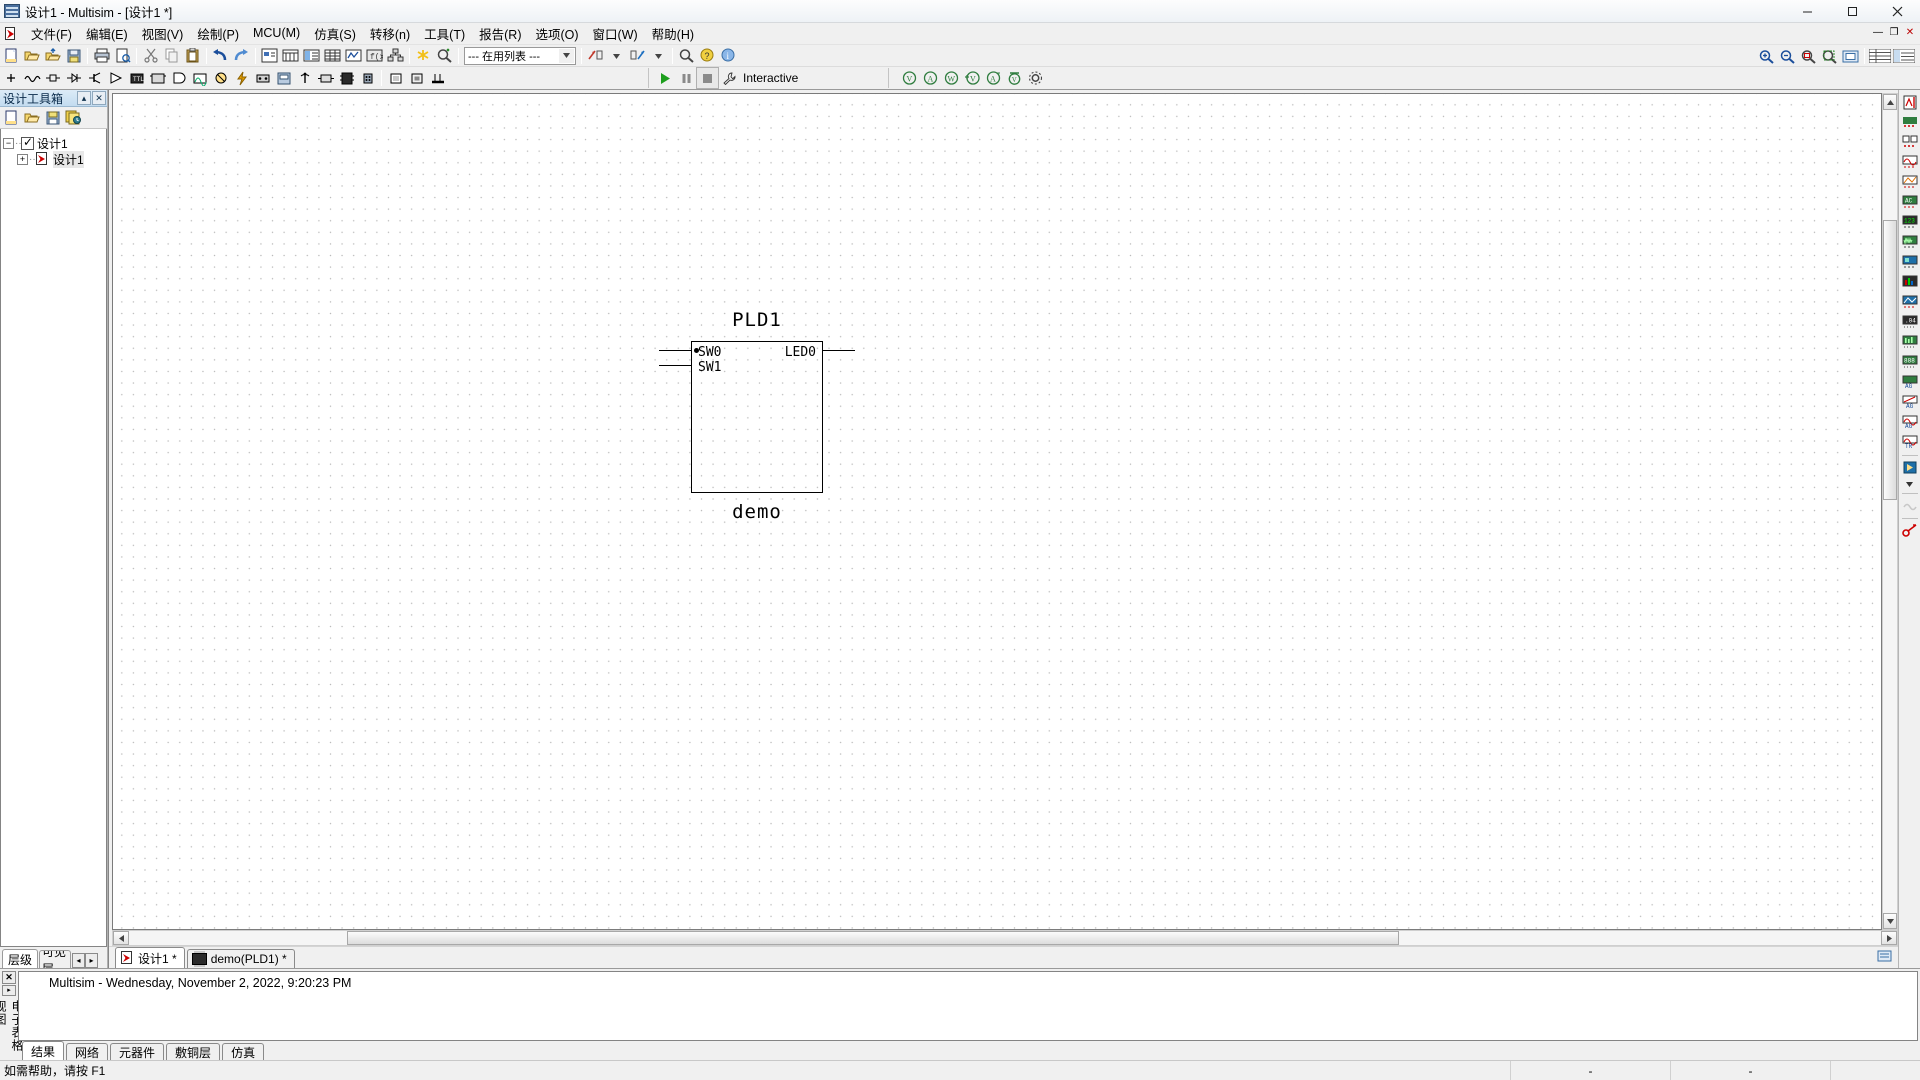 The image size is (1920, 1080). Describe the element at coordinates (325, 78) in the screenshot. I see `electromechanical-icon` at that location.